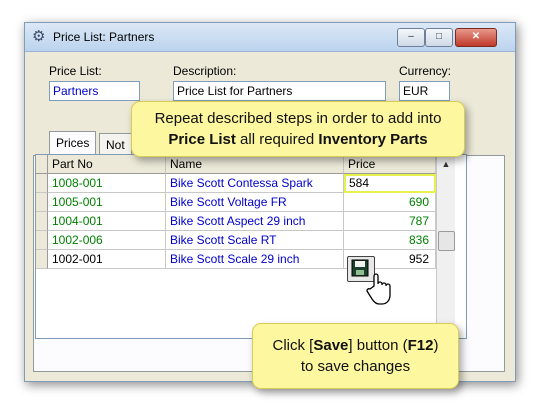 The image size is (538, 405). What do you see at coordinates (255, 221) in the screenshot?
I see `name-cell: Bike Scott Aspect 29 inch` at bounding box center [255, 221].